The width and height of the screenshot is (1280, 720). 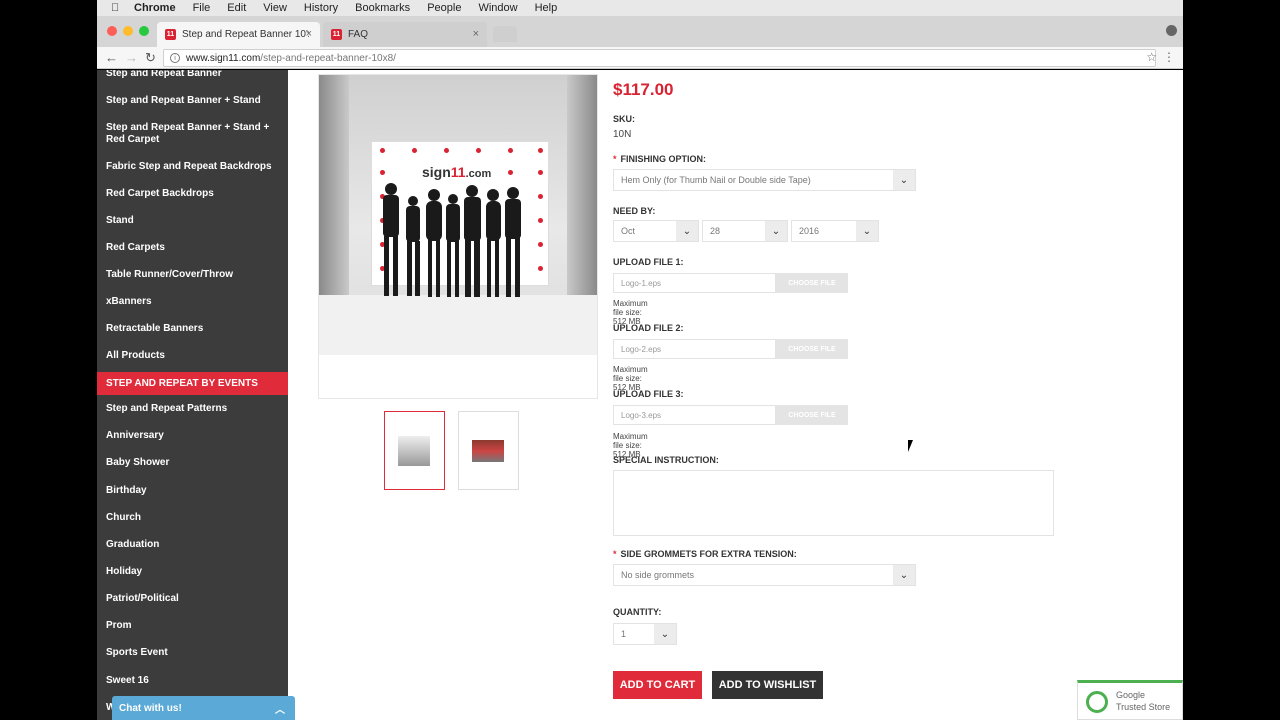 I want to click on choose-file-2-button: CHOOSE FILE, so click(x=812, y=349).